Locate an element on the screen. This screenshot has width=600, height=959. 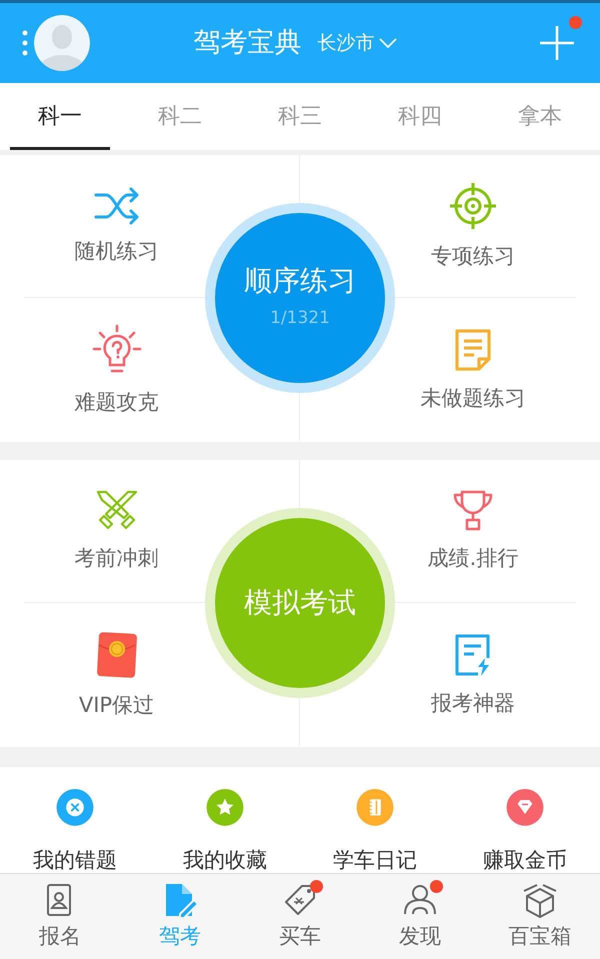
document-icon is located at coordinates (473, 350).